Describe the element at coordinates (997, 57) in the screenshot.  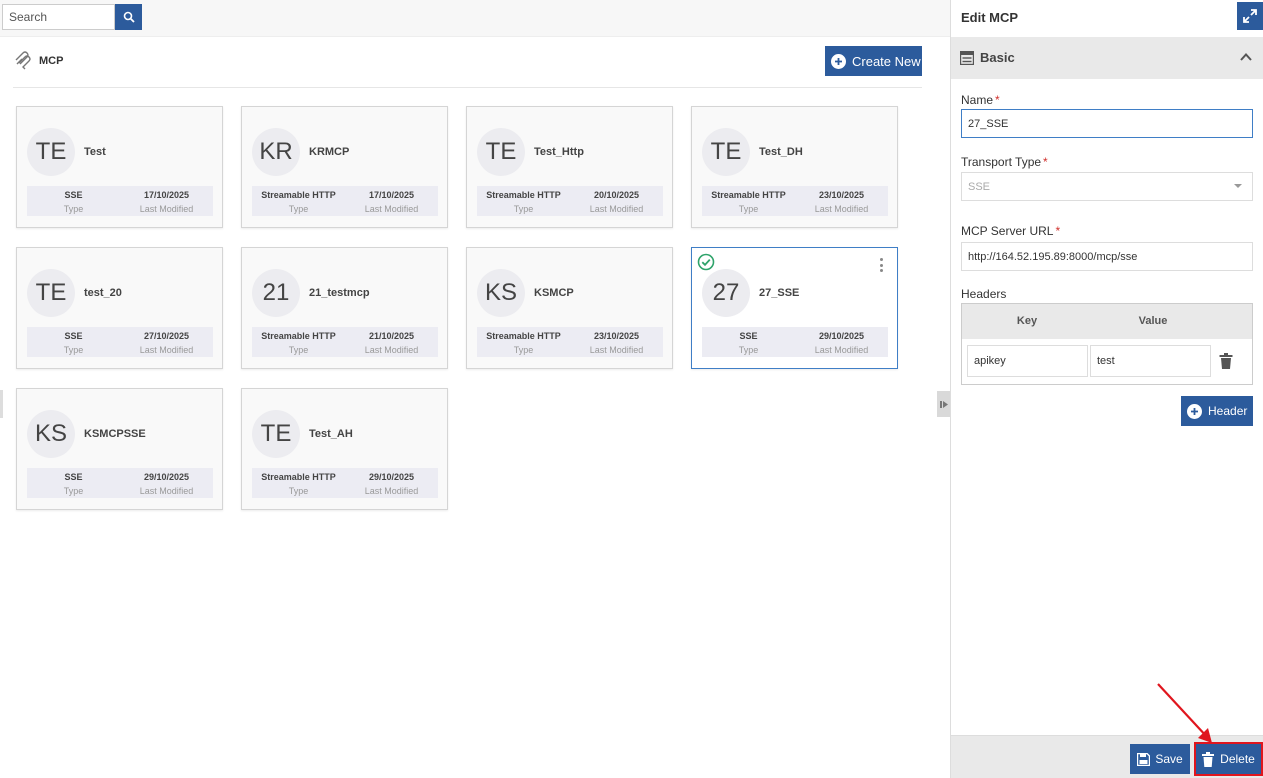
I see `basic-section-label: Basic` at that location.